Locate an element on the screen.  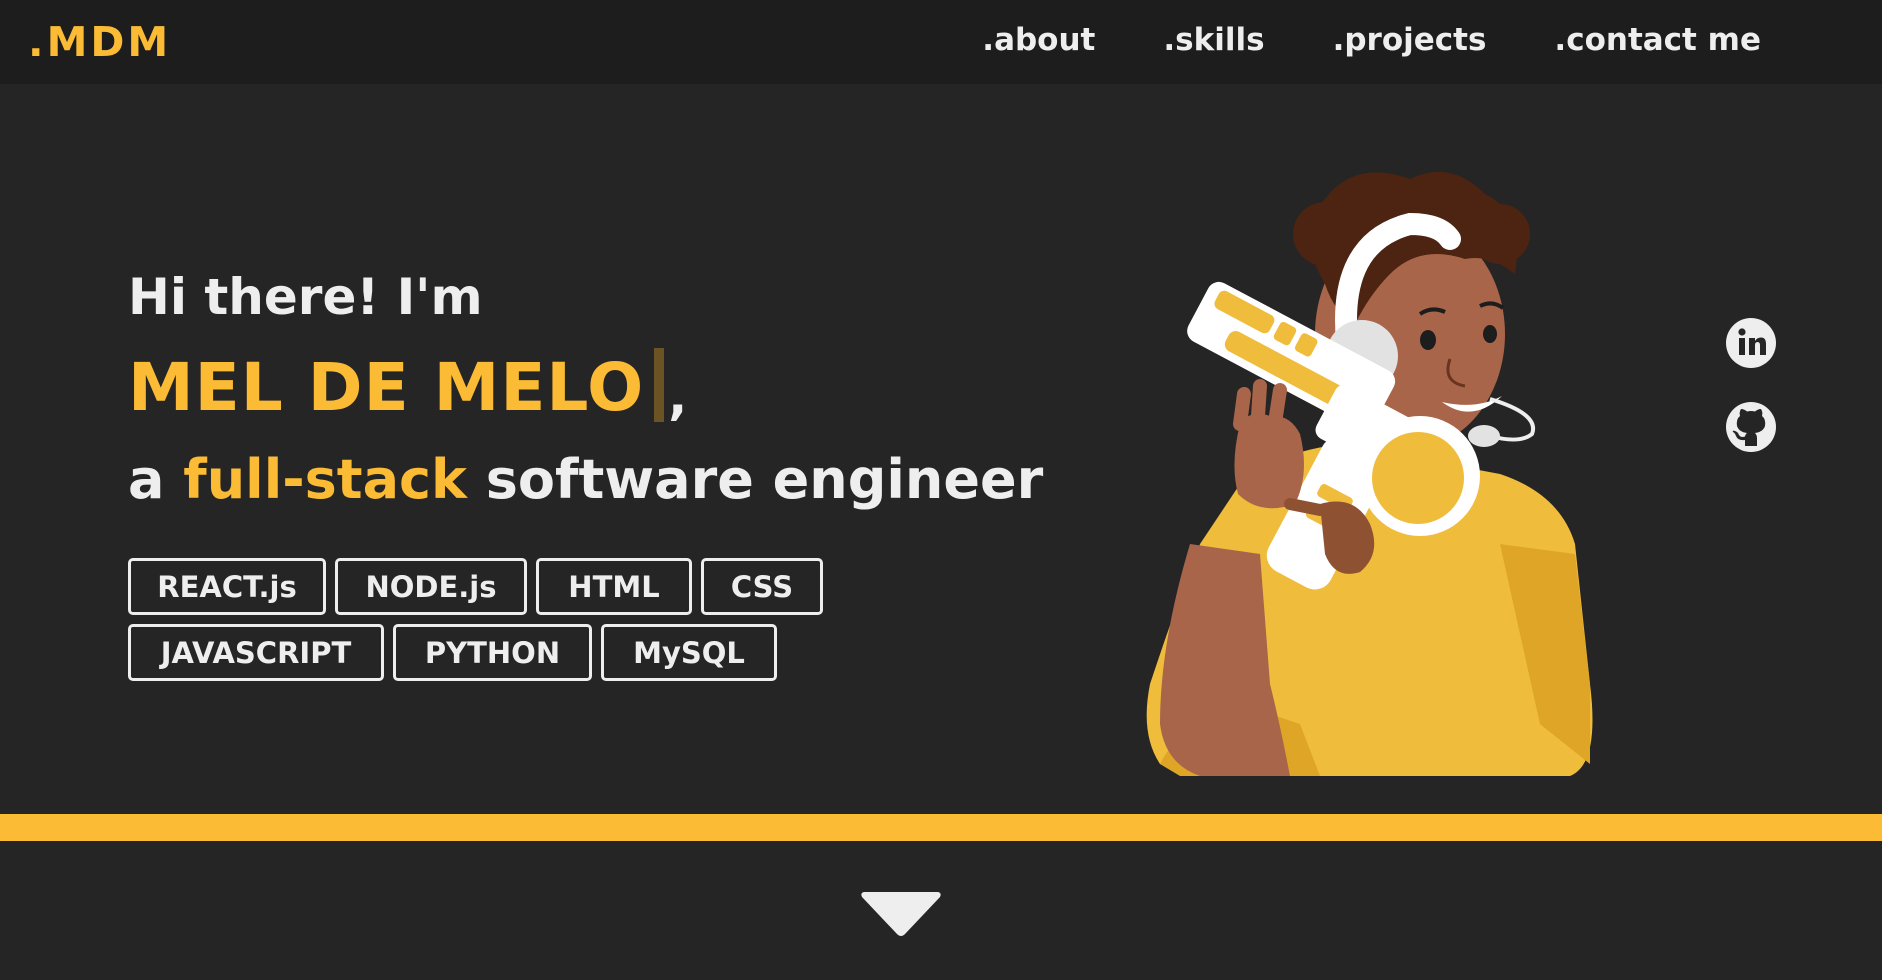
nav-link-contact: .contact me is located at coordinates (1657, 40).